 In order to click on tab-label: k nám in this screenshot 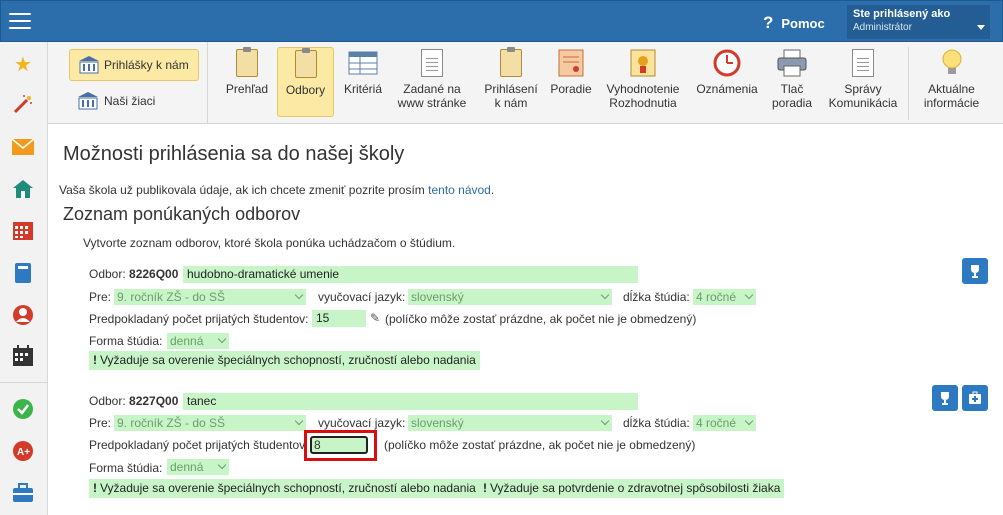, I will do `click(511, 103)`.